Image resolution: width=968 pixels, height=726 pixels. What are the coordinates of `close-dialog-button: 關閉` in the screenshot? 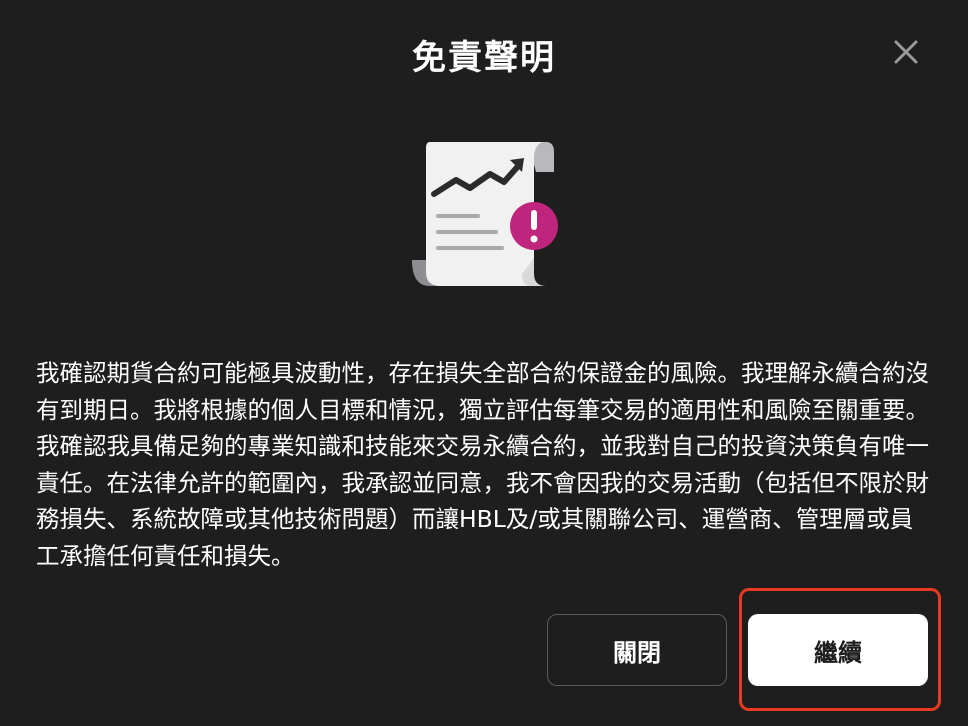 It's located at (637, 650).